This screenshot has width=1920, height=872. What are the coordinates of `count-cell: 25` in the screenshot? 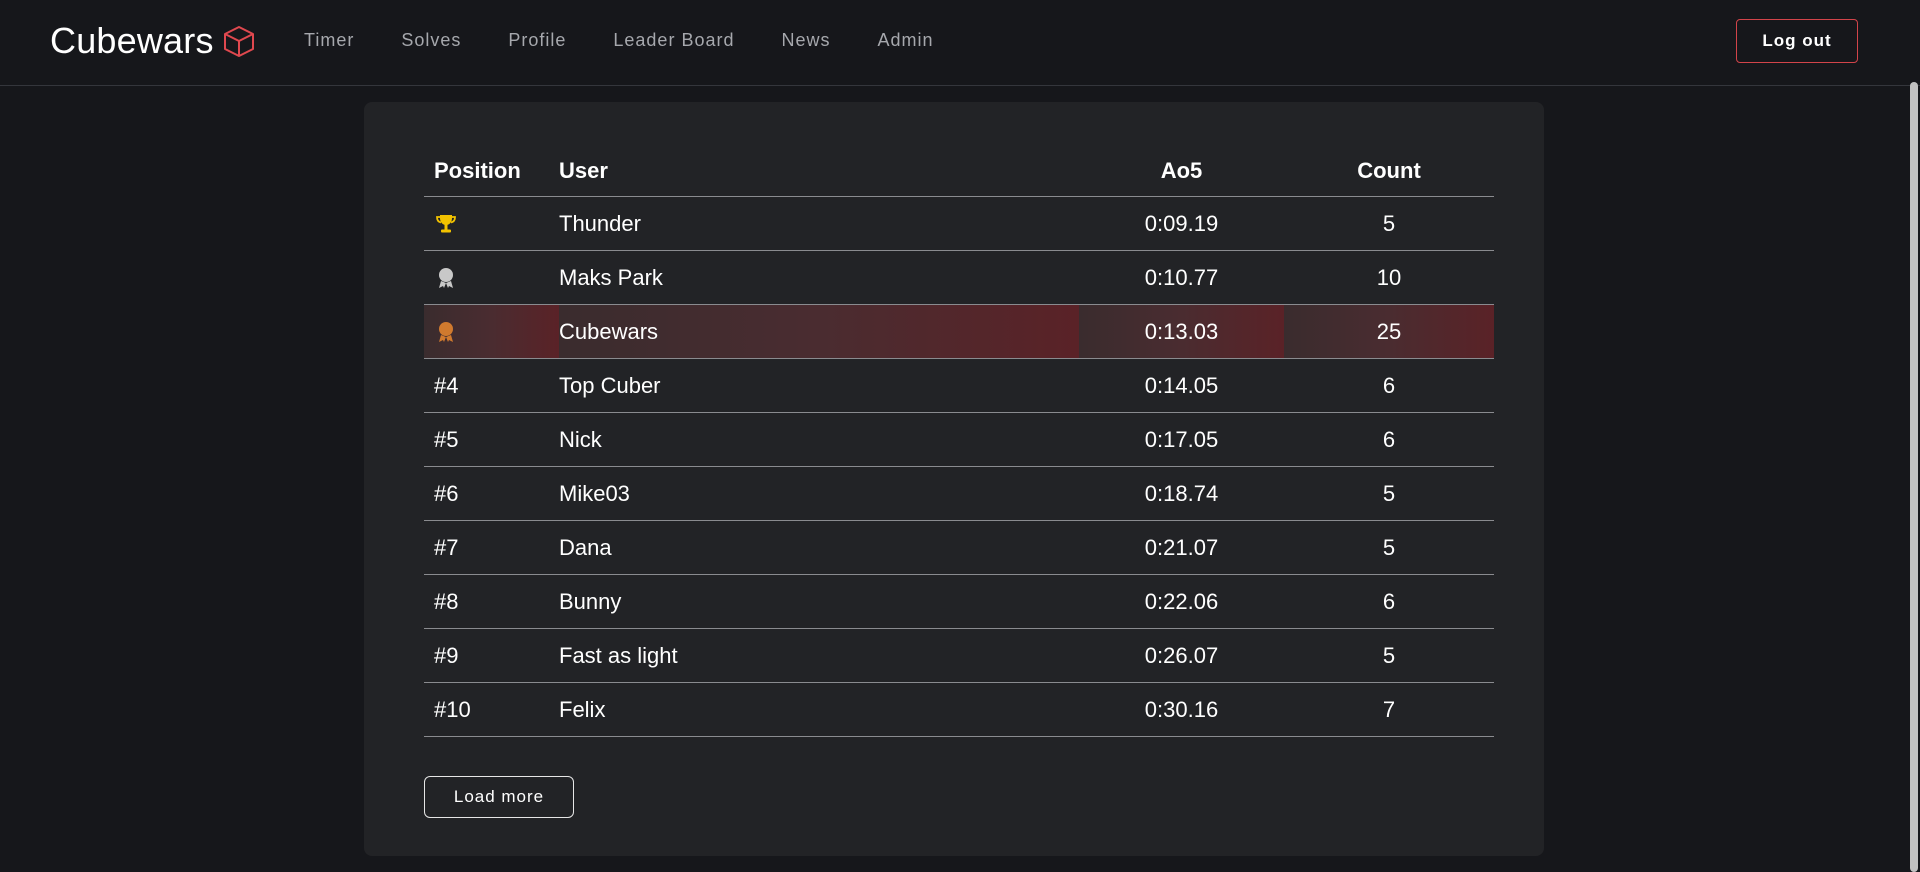 It's located at (1389, 331).